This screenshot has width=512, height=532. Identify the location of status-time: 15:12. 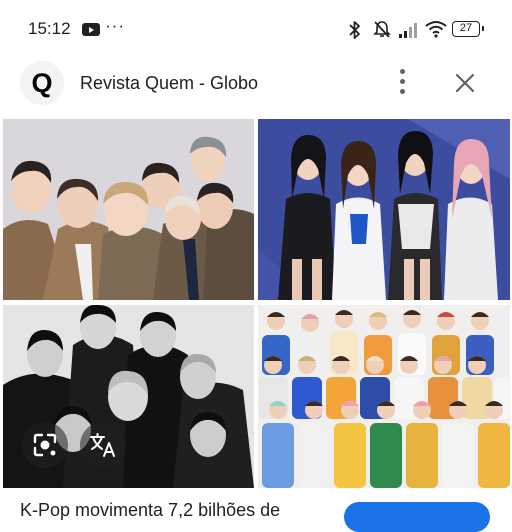
(49, 28).